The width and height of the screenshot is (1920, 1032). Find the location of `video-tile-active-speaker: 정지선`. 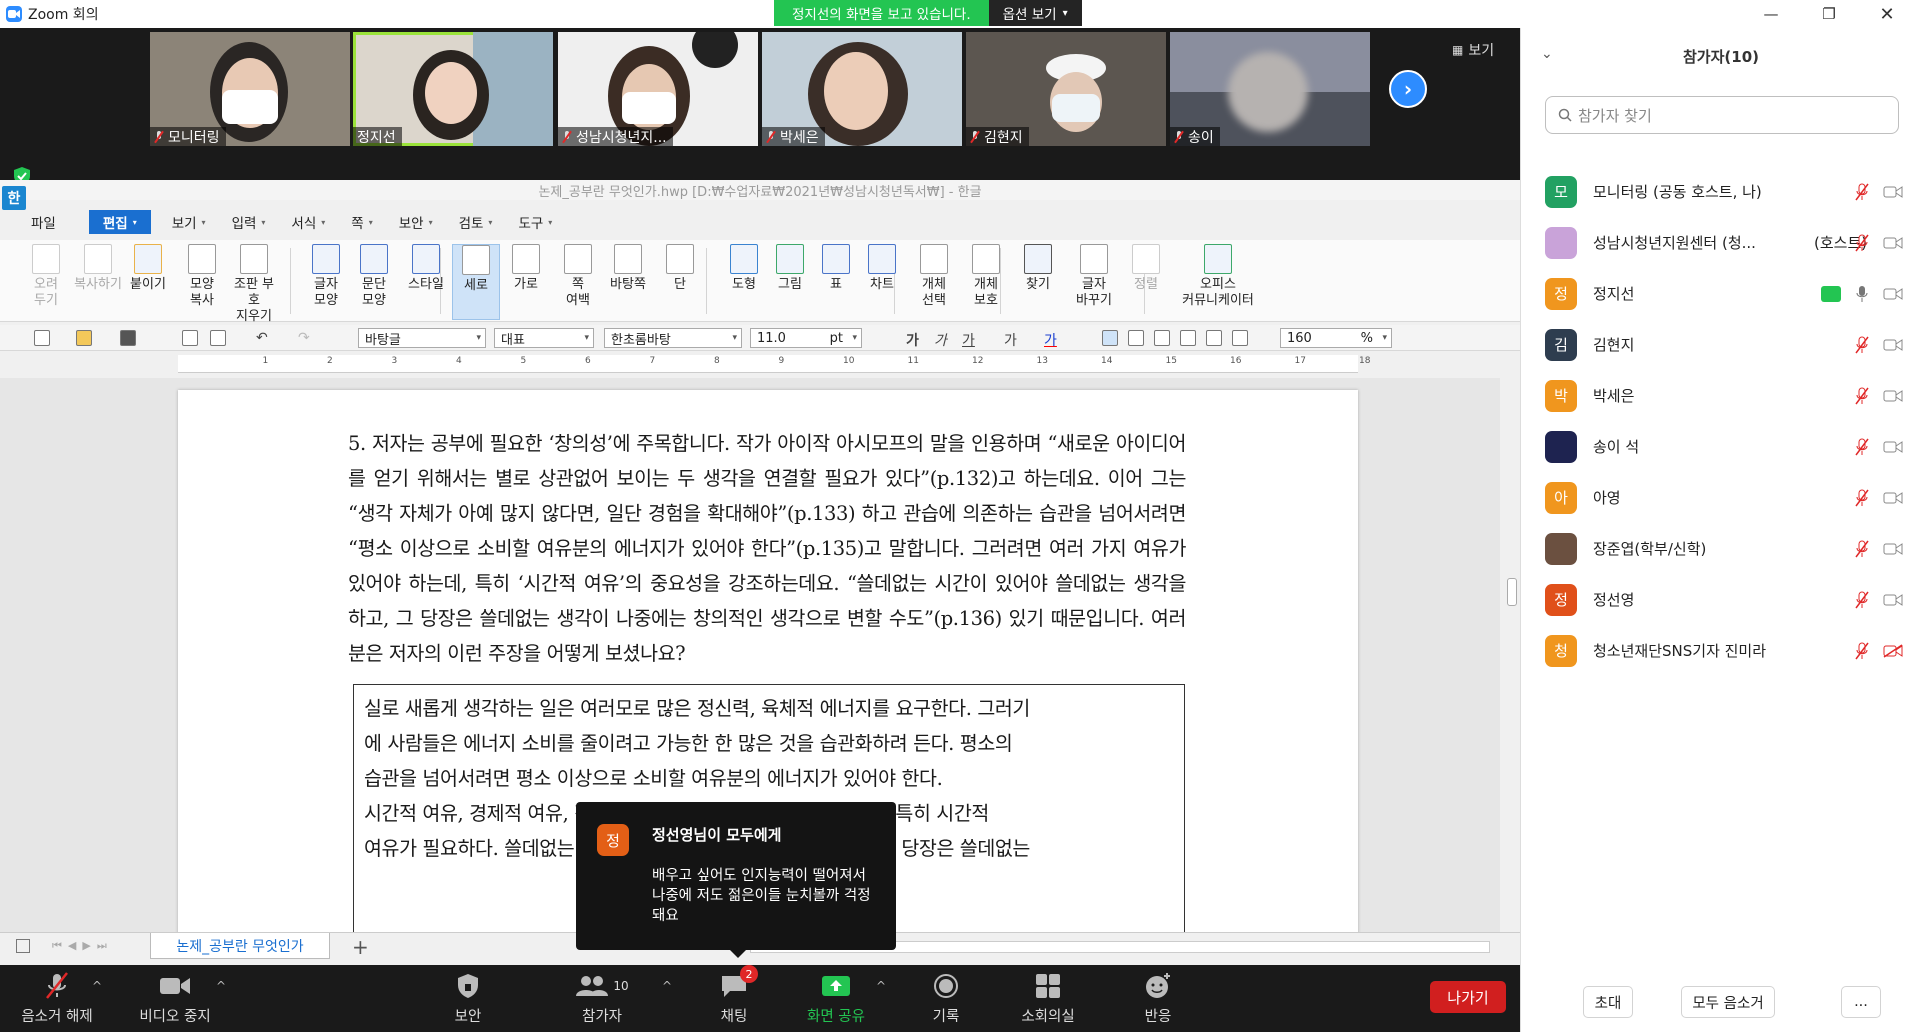

video-tile-active-speaker: 정지선 is located at coordinates (453, 89).